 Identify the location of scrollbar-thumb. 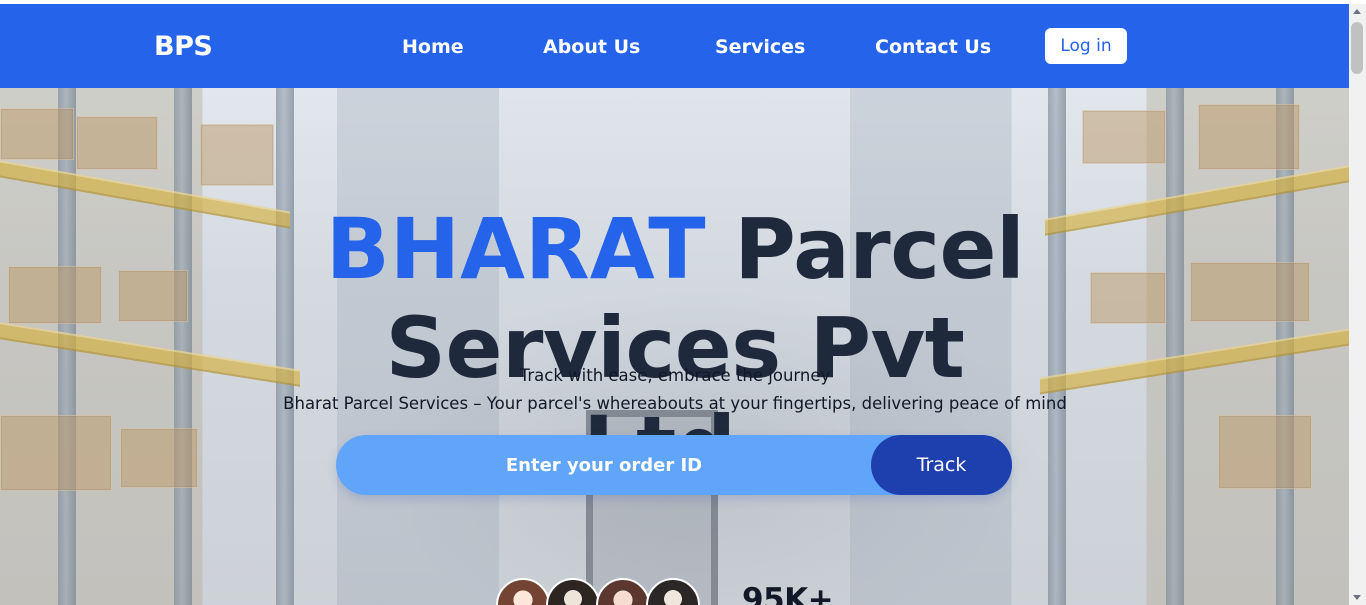
(1357, 48).